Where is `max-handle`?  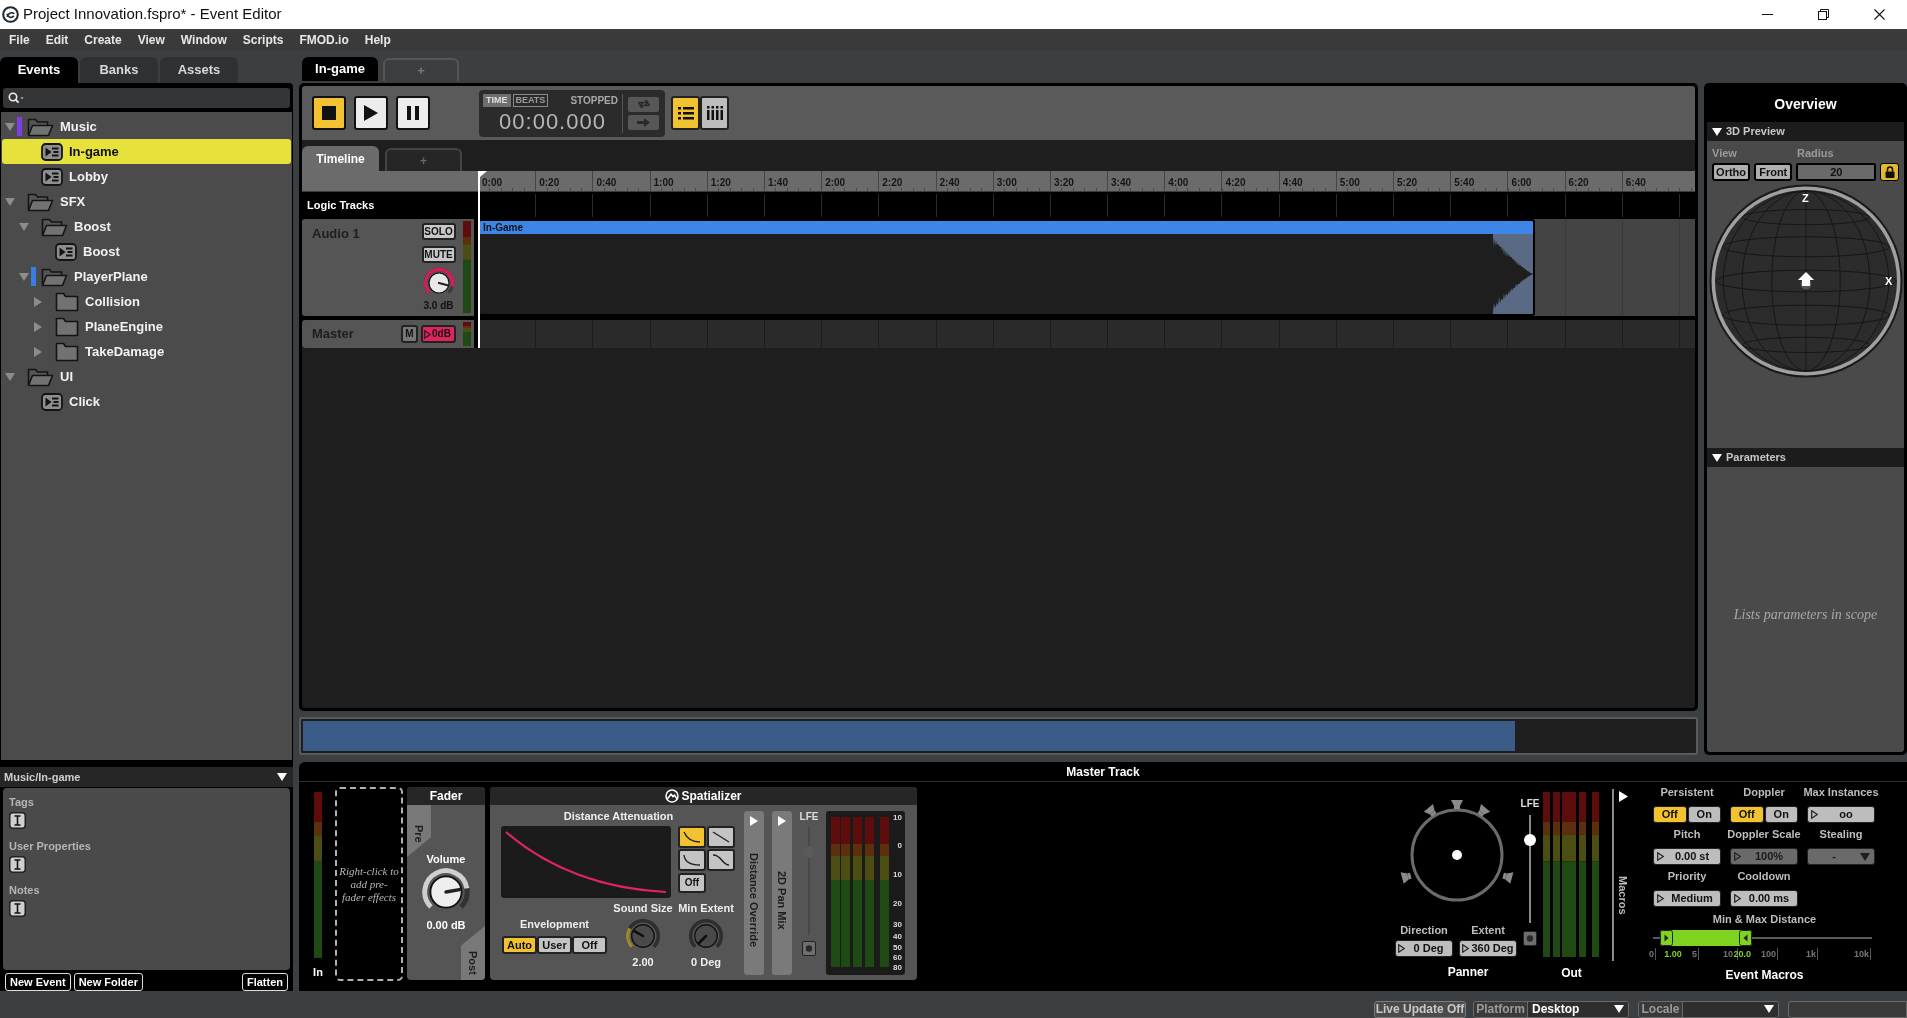
max-handle is located at coordinates (1746, 938).